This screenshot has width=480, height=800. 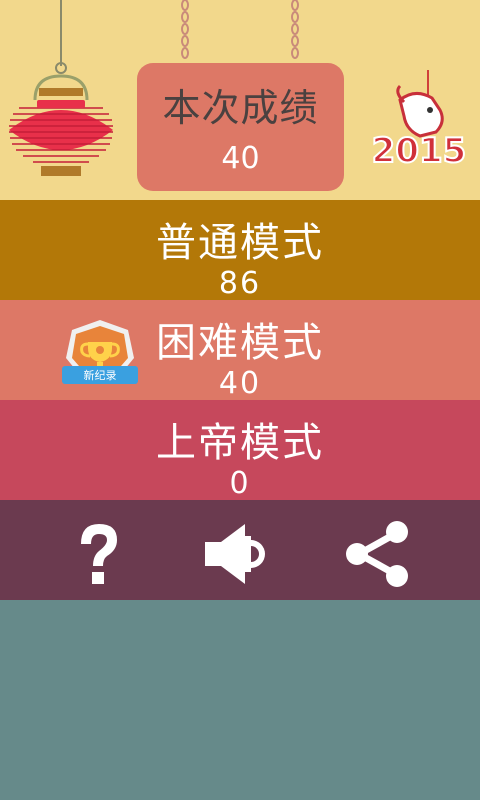 I want to click on speaker-icon, so click(x=239, y=554).